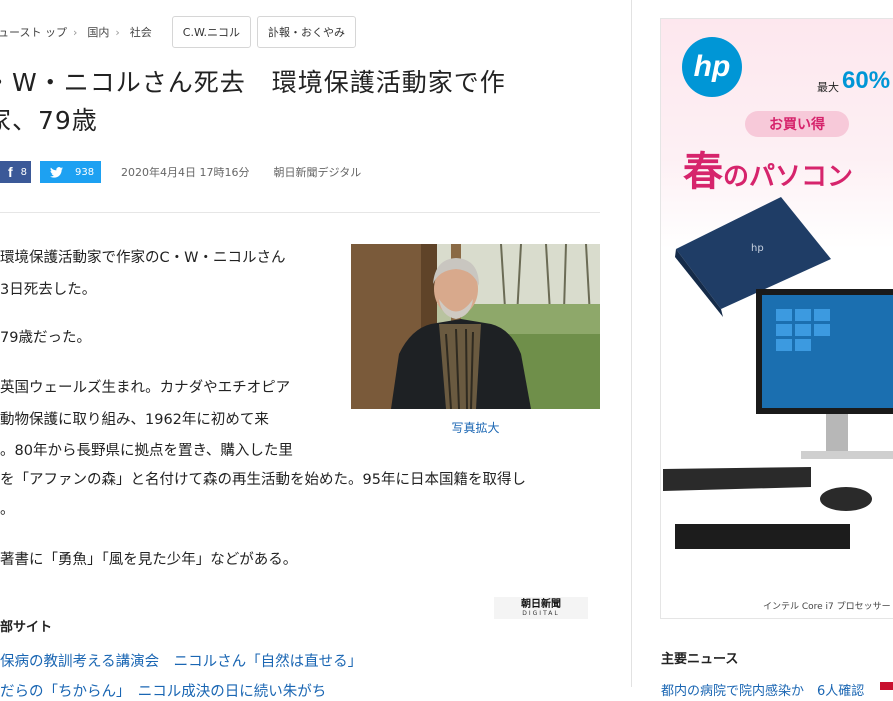 This screenshot has height=701, width=893. What do you see at coordinates (134, 420) in the screenshot?
I see `body-line-5: 動物保護に取り組み、1962年に初めて来` at bounding box center [134, 420].